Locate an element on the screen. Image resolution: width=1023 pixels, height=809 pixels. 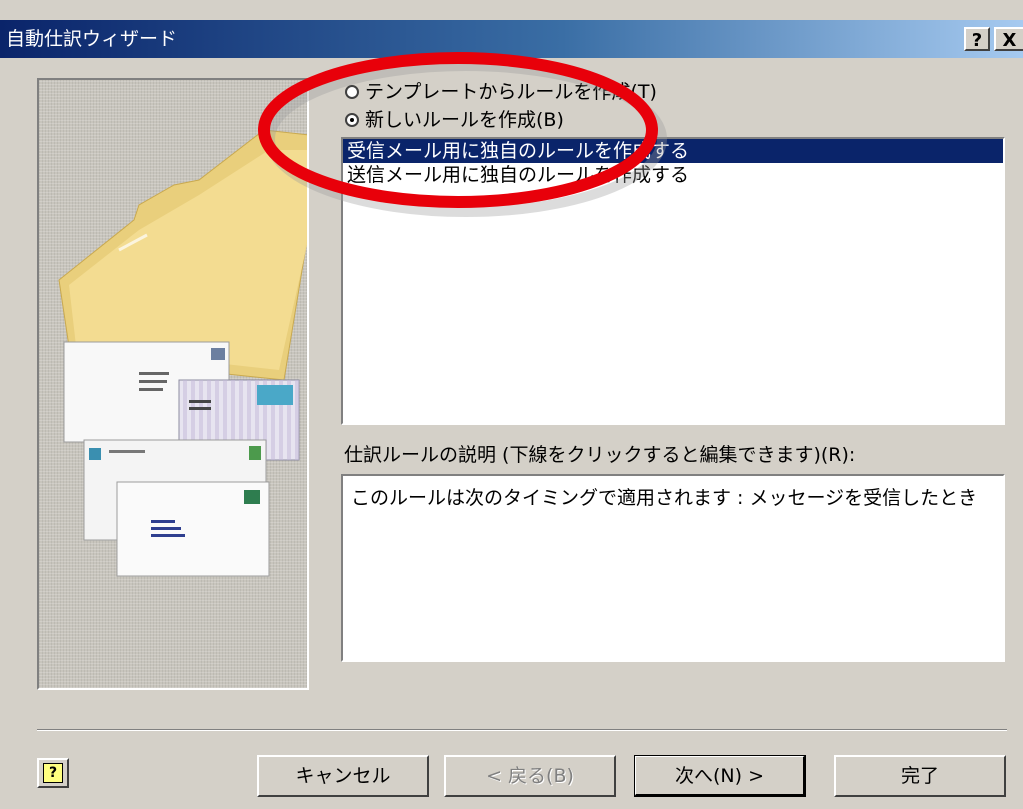
radio-from-template: テンプレートからルールを作成(T) is located at coordinates (501, 92).